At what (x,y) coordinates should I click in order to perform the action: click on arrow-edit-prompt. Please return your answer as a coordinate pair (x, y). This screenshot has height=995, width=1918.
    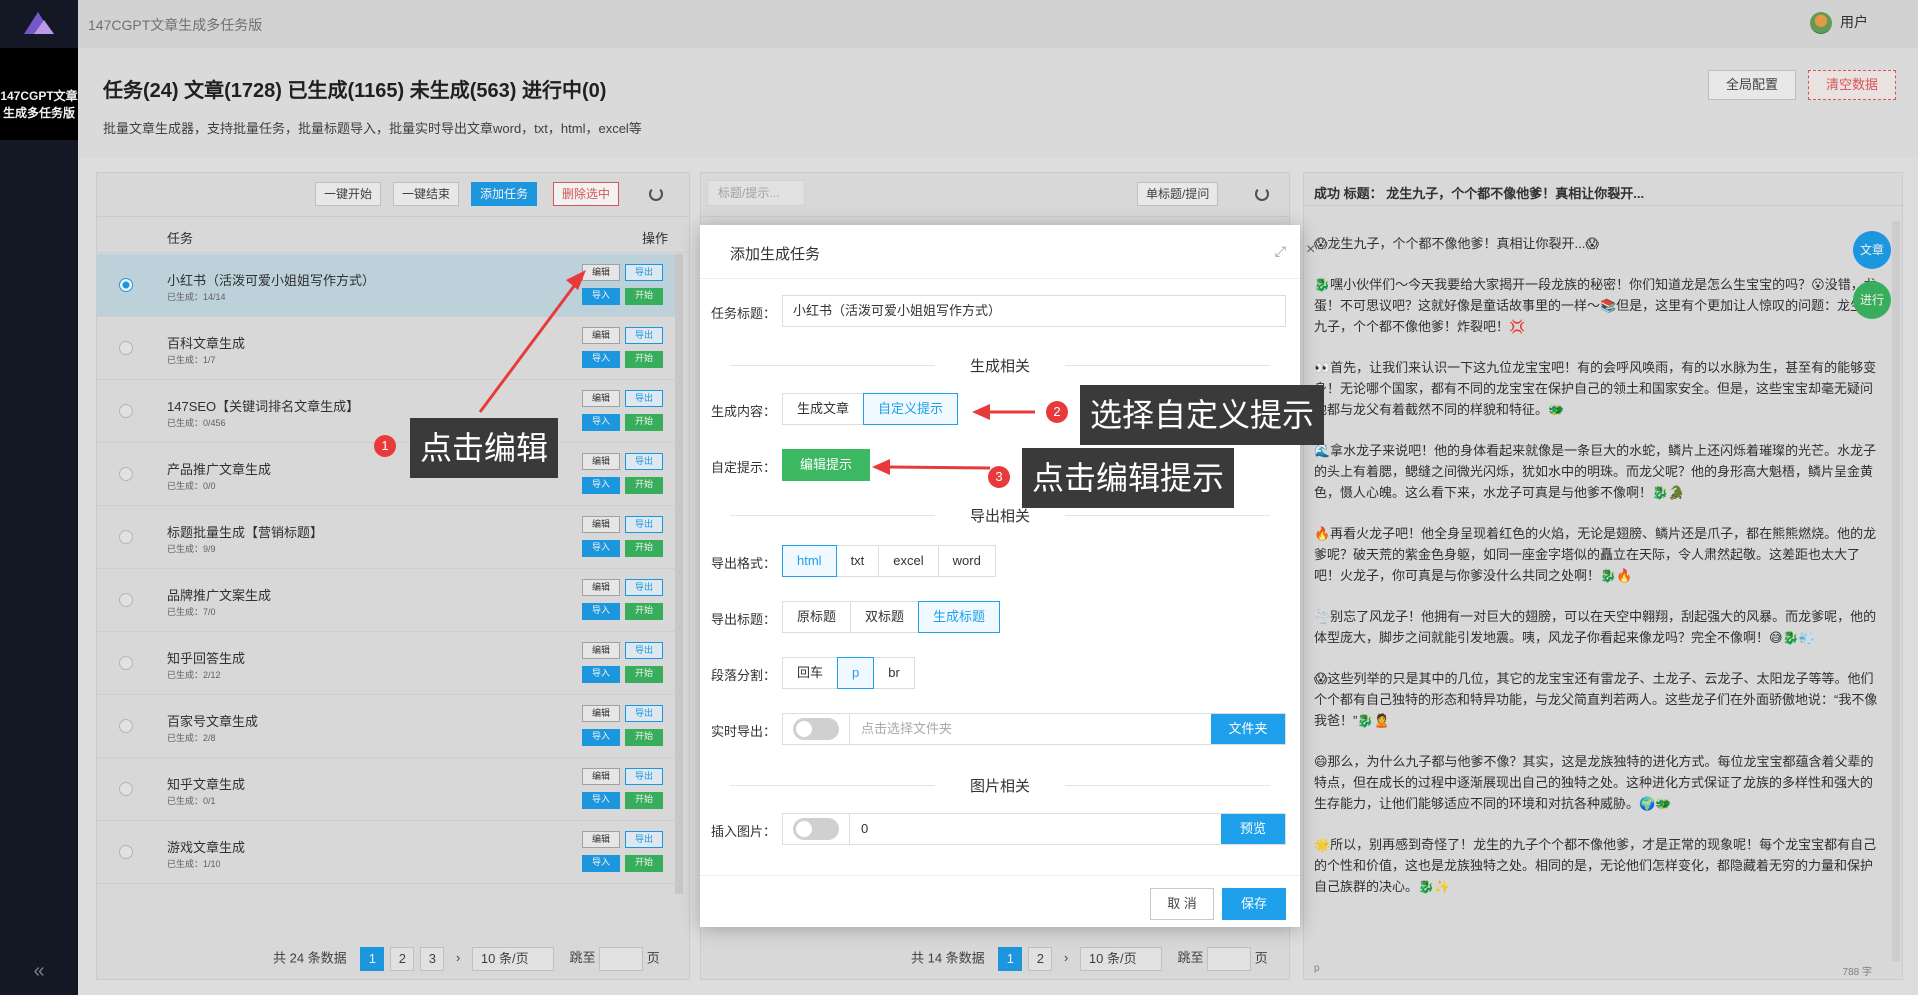
    Looking at the image, I should click on (937, 467).